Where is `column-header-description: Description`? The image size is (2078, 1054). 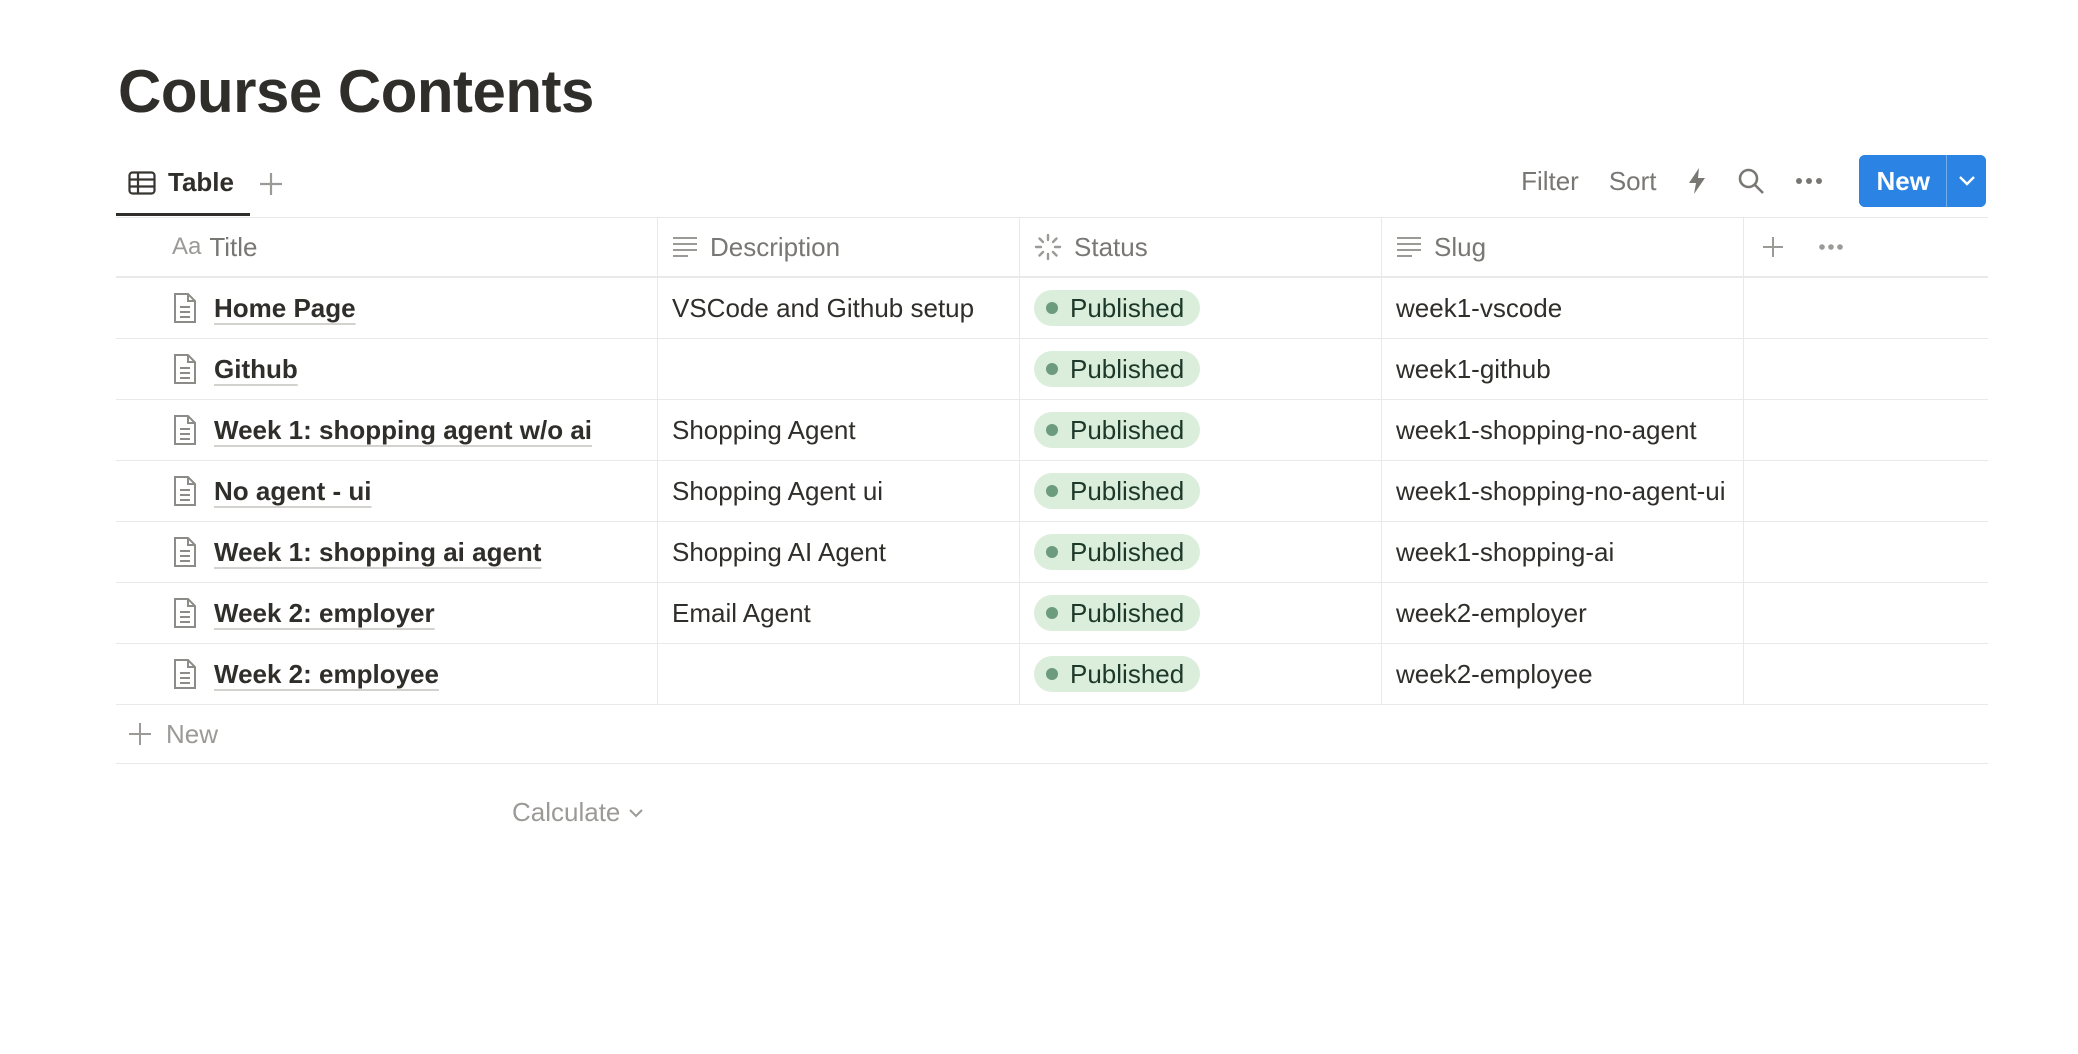 column-header-description: Description is located at coordinates (839, 247).